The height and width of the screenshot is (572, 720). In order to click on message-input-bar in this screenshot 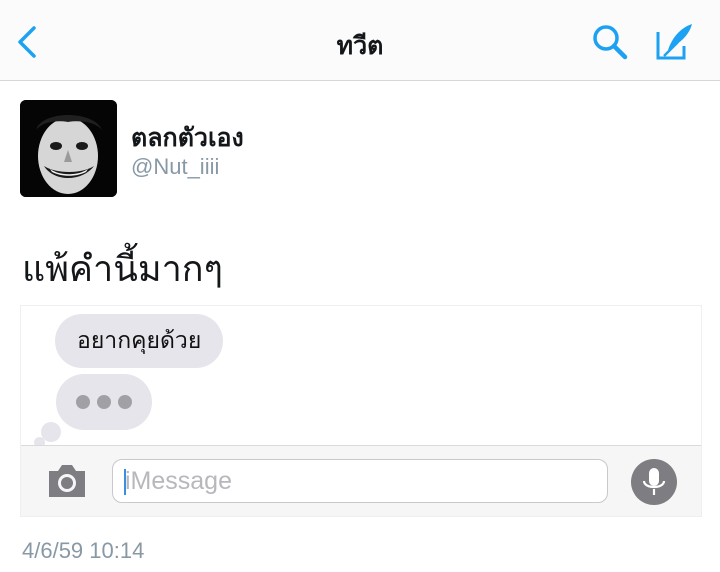, I will do `click(361, 480)`.